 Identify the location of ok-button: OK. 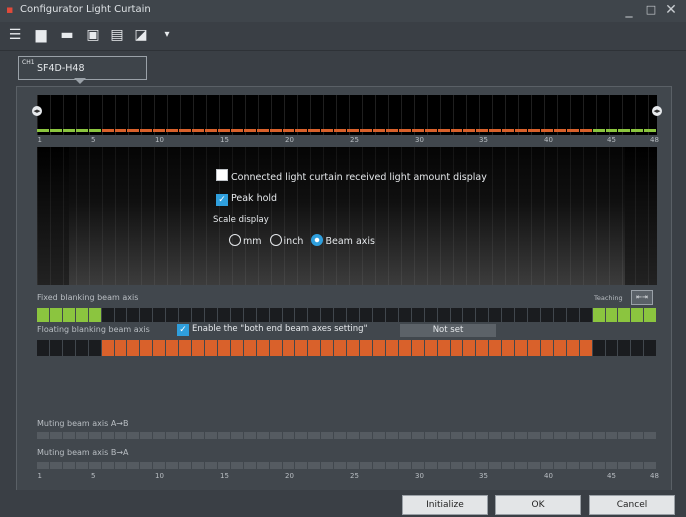
(538, 505).